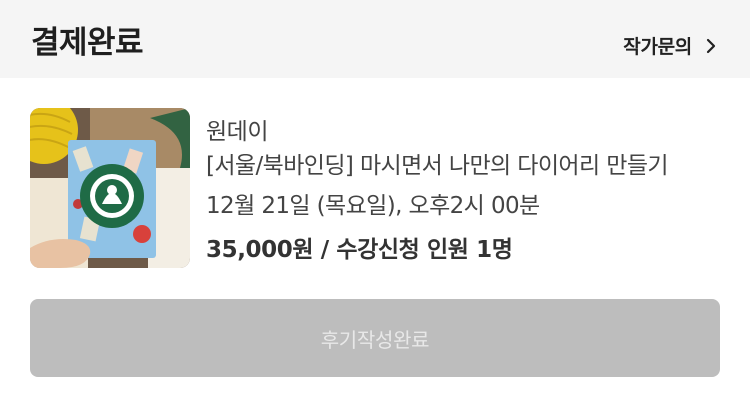  Describe the element at coordinates (437, 166) in the screenshot. I see `product-name: [서울/북바인딩] 마시면서 나만의 다이어리 만들기` at that location.